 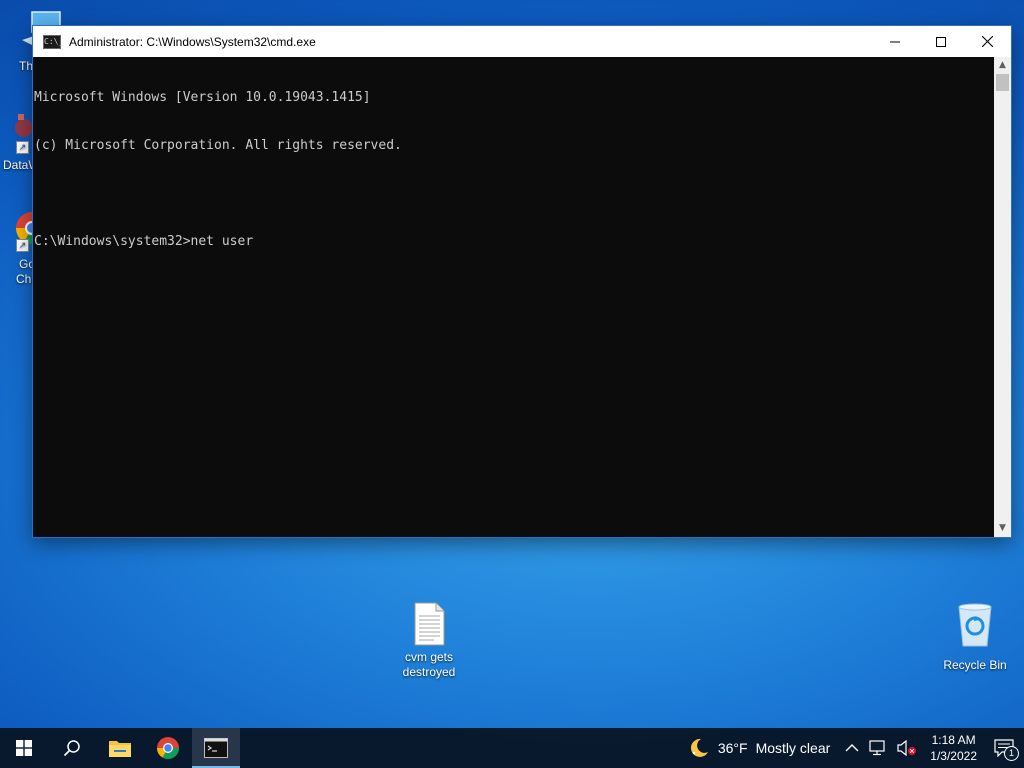 What do you see at coordinates (975, 665) in the screenshot?
I see `recycle-bin-label: Recycle Bin` at bounding box center [975, 665].